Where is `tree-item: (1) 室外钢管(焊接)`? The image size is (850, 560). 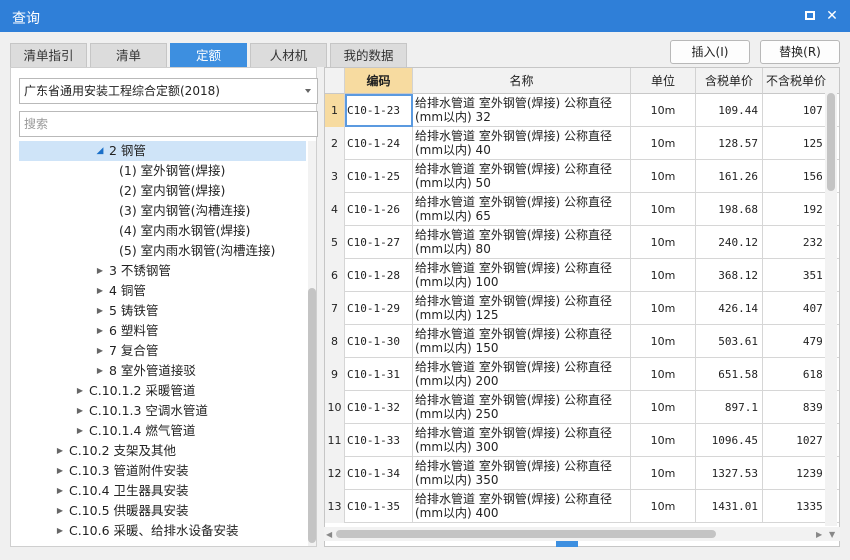 tree-item: (1) 室外钢管(焊接) is located at coordinates (162, 171).